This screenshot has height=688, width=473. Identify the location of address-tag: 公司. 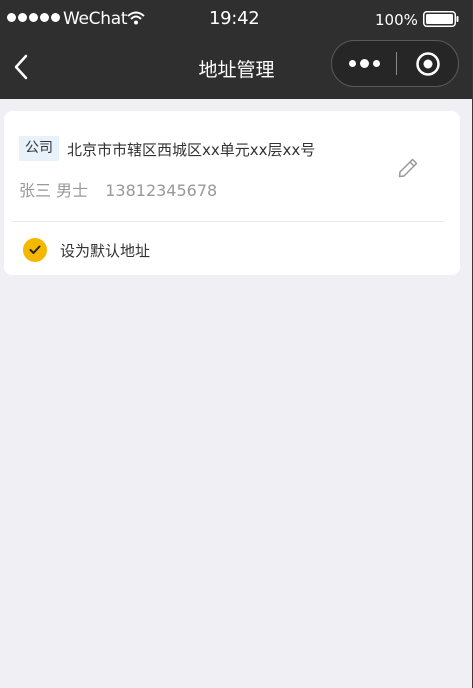
(39, 148).